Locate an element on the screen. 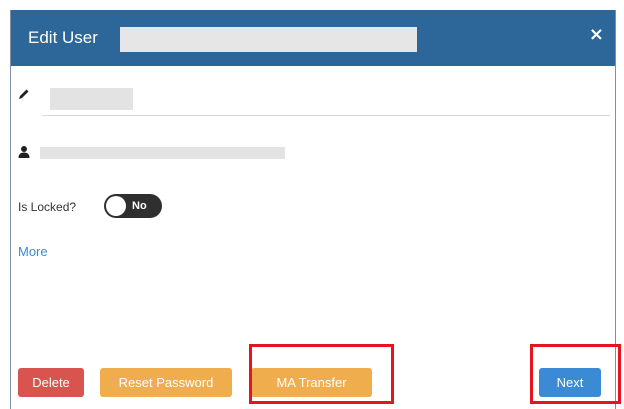 This screenshot has height=409, width=624. more-link: More is located at coordinates (33, 252).